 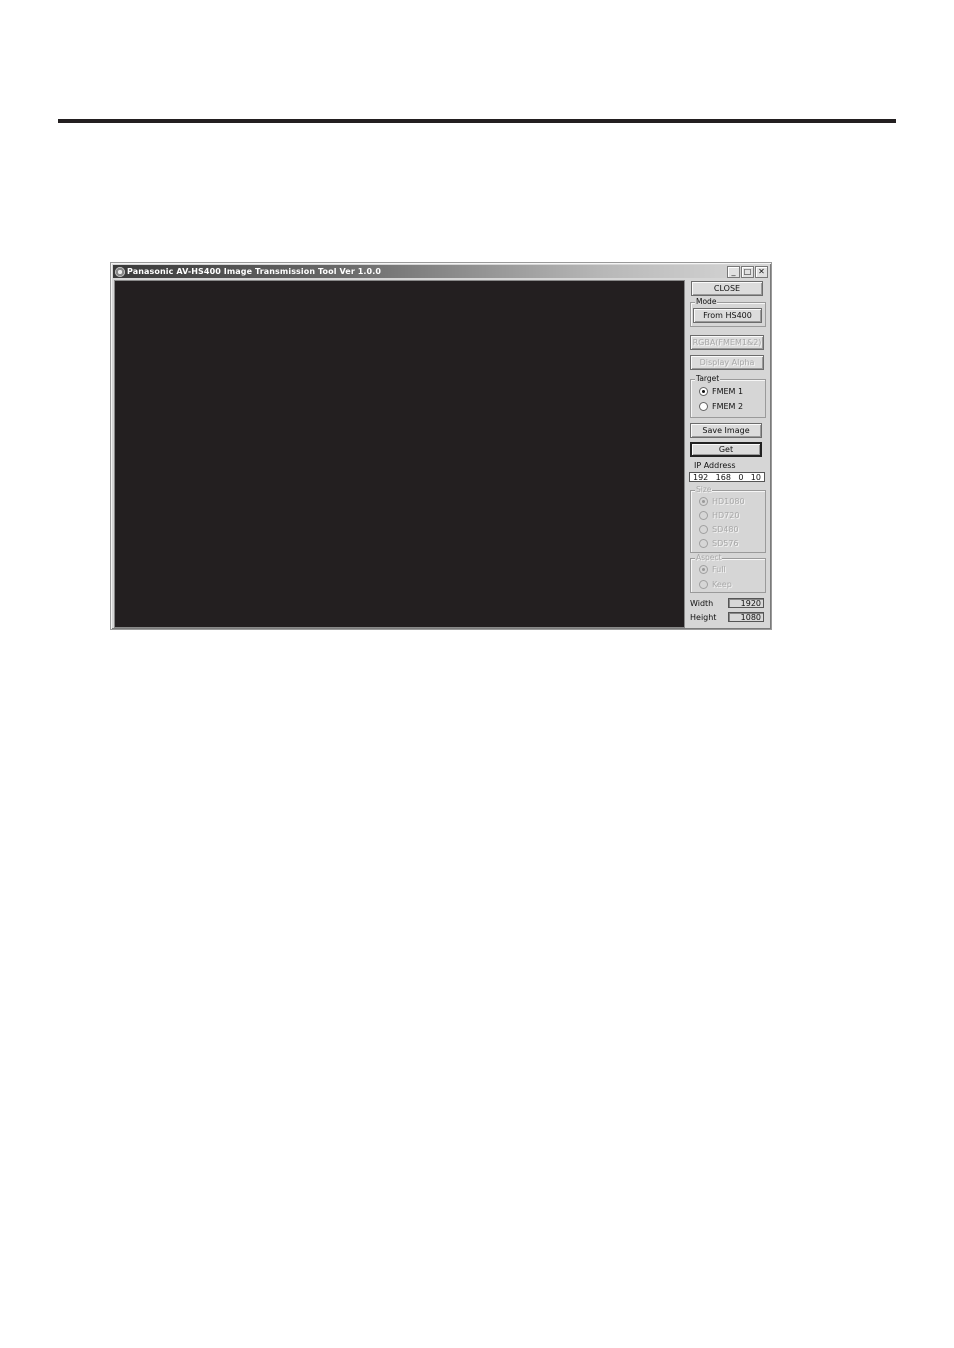 I want to click on aspect-full-radio: Full, so click(x=712, y=569).